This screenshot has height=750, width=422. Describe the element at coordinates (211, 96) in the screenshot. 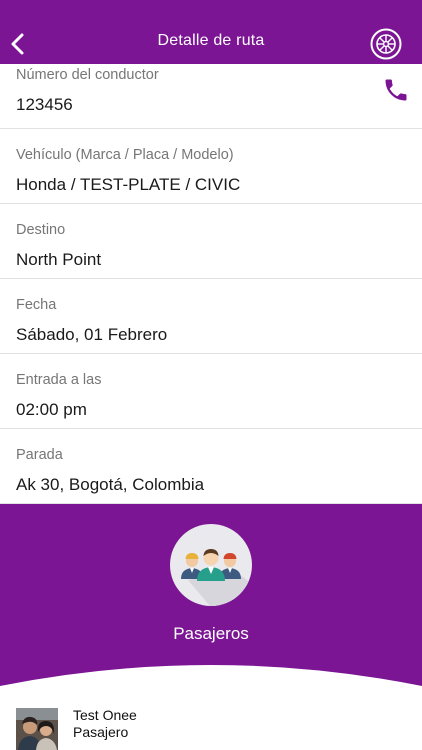

I see `field-driver-number: Número del conductor 123456` at that location.